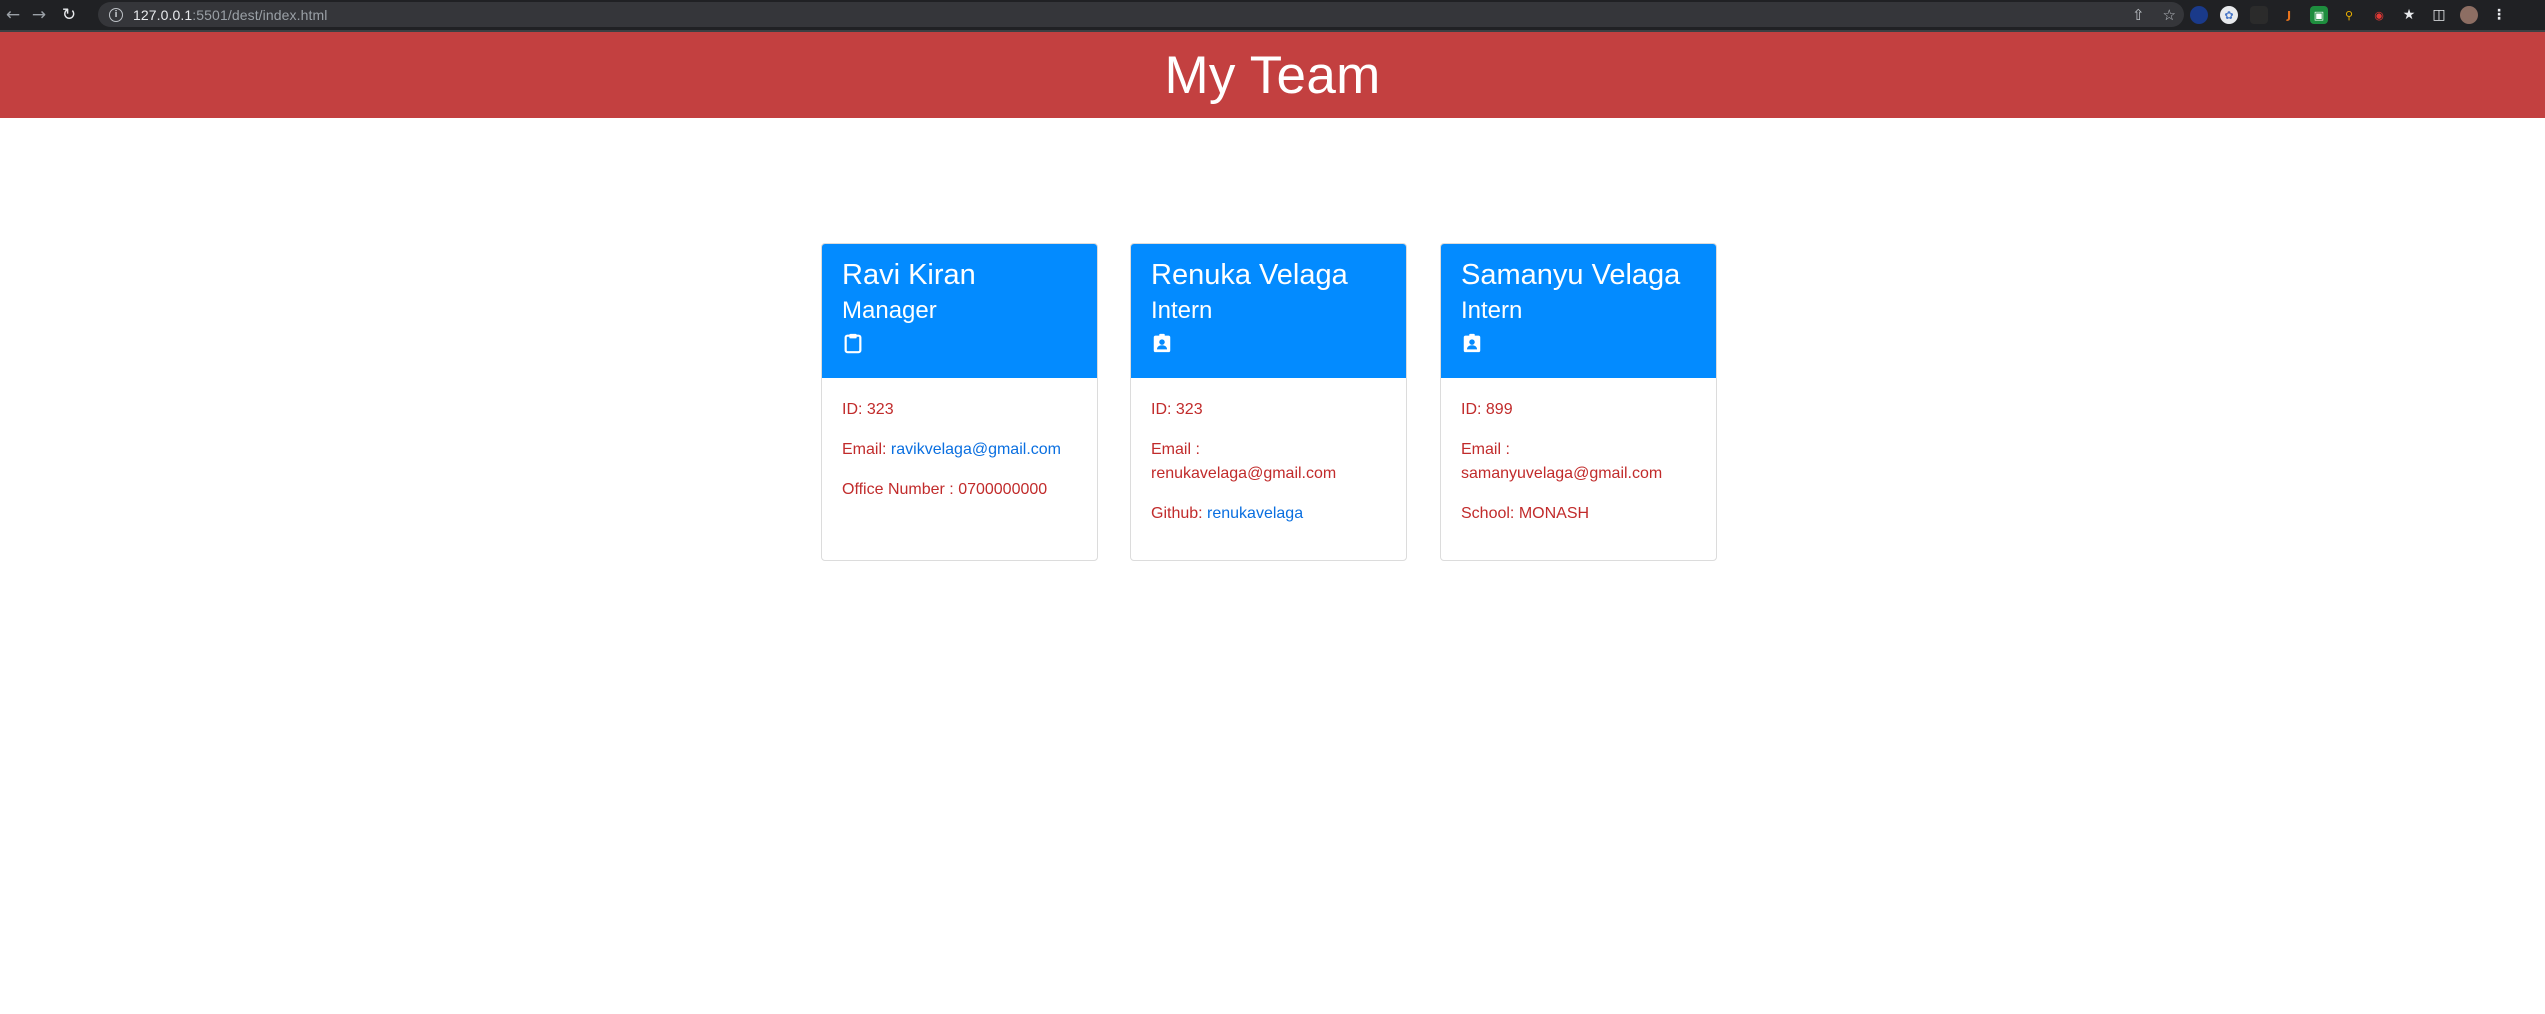 This screenshot has height=1014, width=2545. What do you see at coordinates (2319, 15) in the screenshot?
I see `extension-sheet-icon: ▣` at bounding box center [2319, 15].